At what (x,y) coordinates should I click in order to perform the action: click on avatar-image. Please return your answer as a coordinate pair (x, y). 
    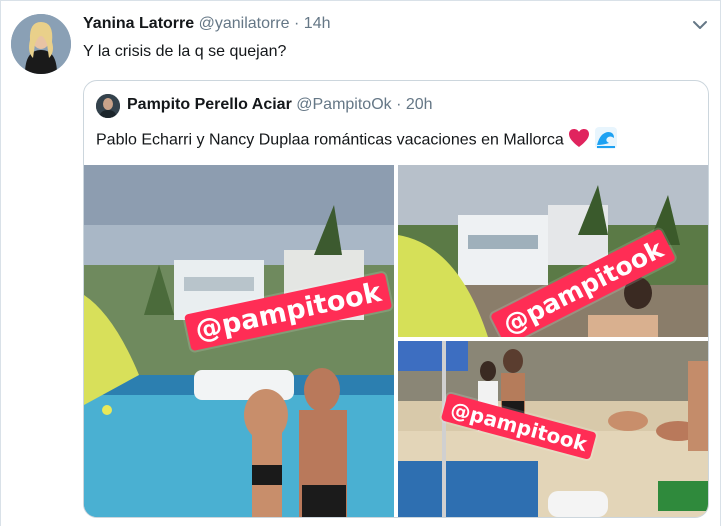
    Looking at the image, I should click on (41, 44).